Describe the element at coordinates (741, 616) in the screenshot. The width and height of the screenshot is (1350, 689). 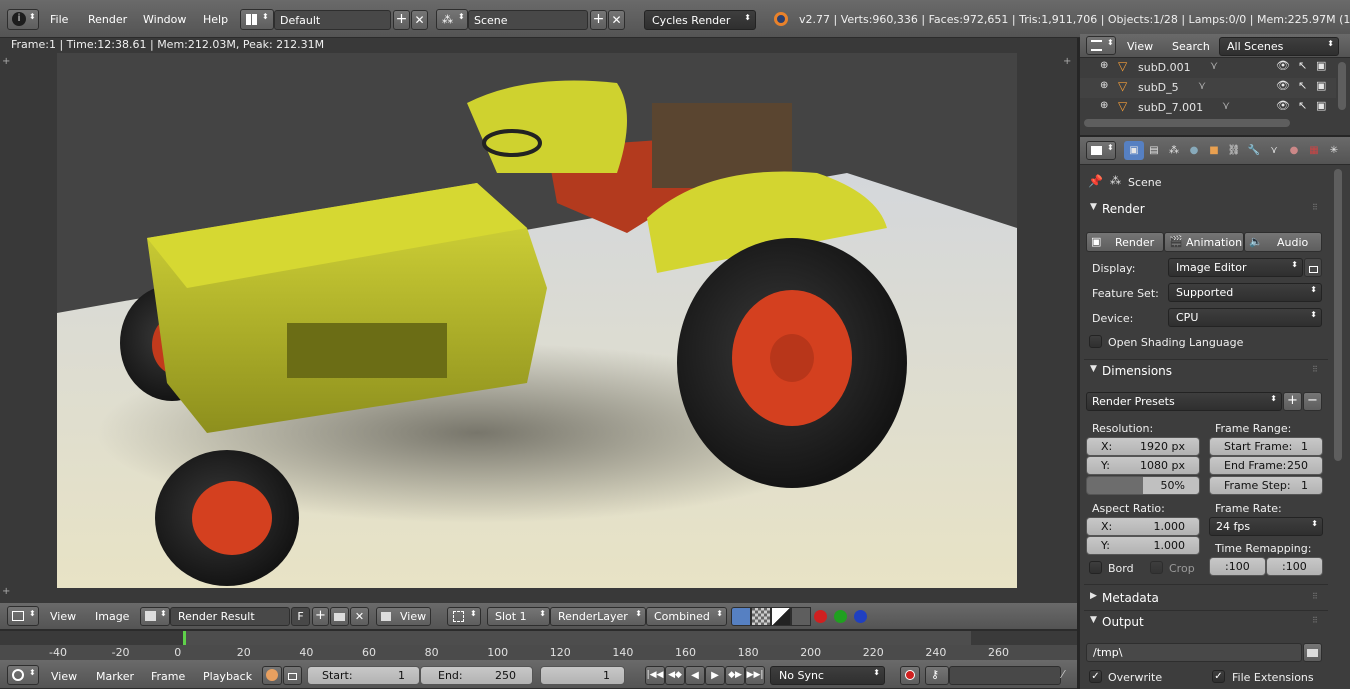
I see `color-channel-button` at that location.